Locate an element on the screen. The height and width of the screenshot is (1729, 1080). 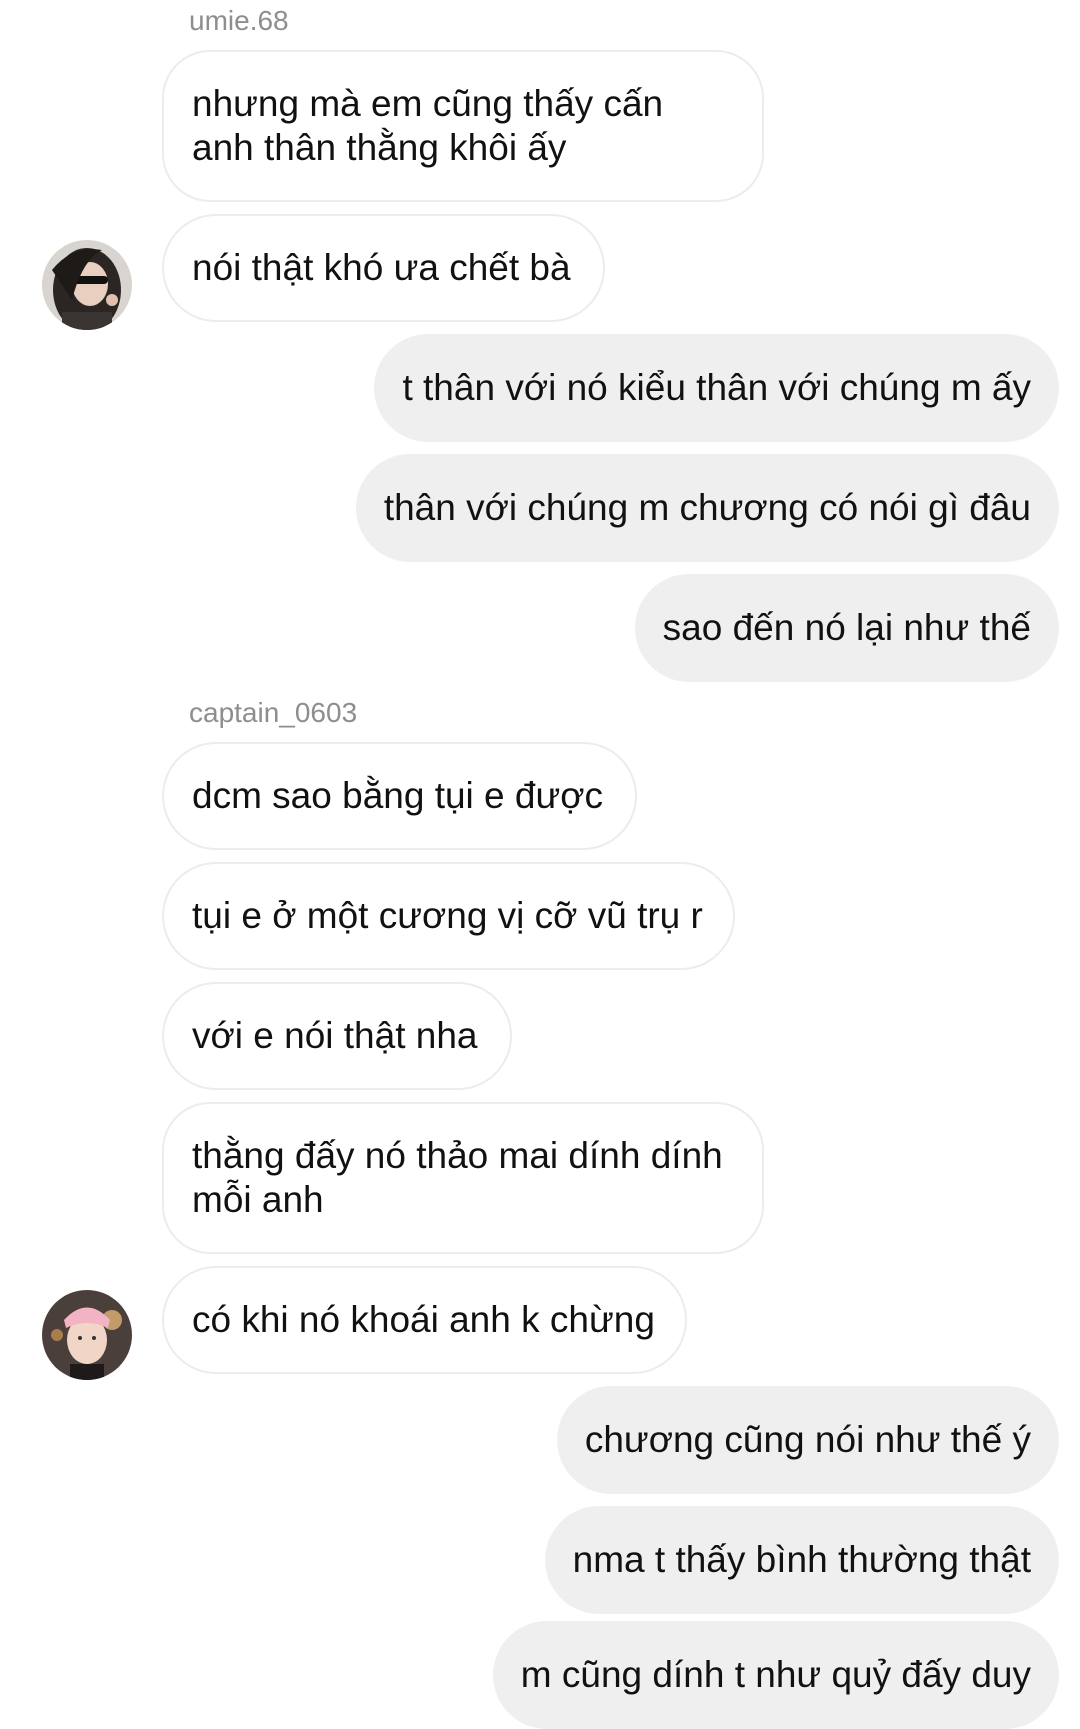
message-line: với e nói thật nha is located at coordinates (335, 1035).